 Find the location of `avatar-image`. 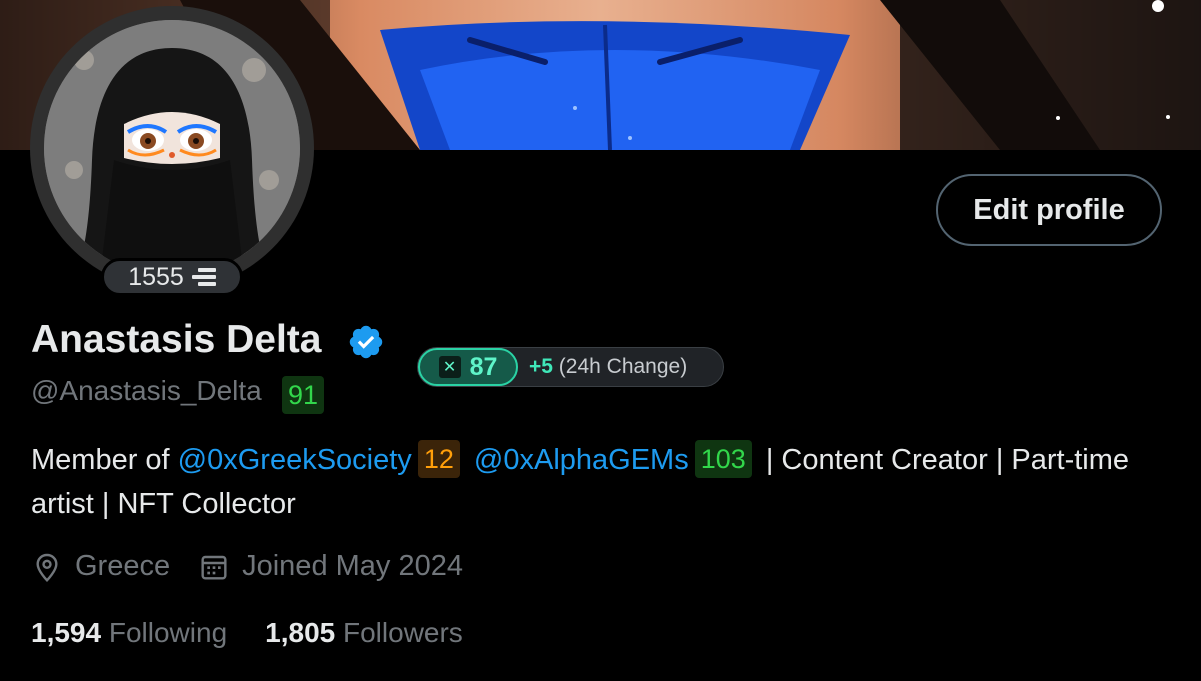

avatar-image is located at coordinates (172, 148).